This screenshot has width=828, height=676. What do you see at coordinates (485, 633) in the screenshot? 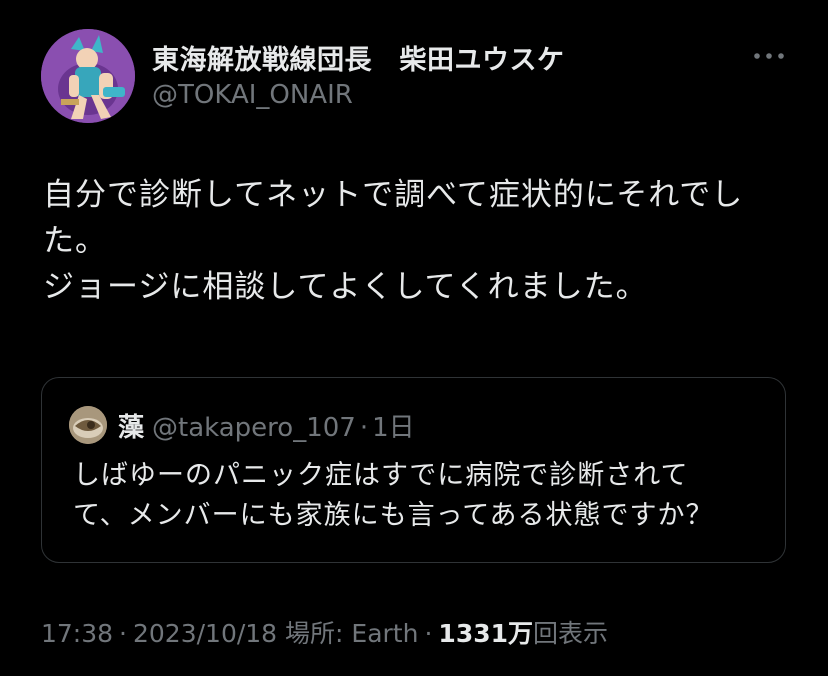
I see `view-count: 1331万` at bounding box center [485, 633].